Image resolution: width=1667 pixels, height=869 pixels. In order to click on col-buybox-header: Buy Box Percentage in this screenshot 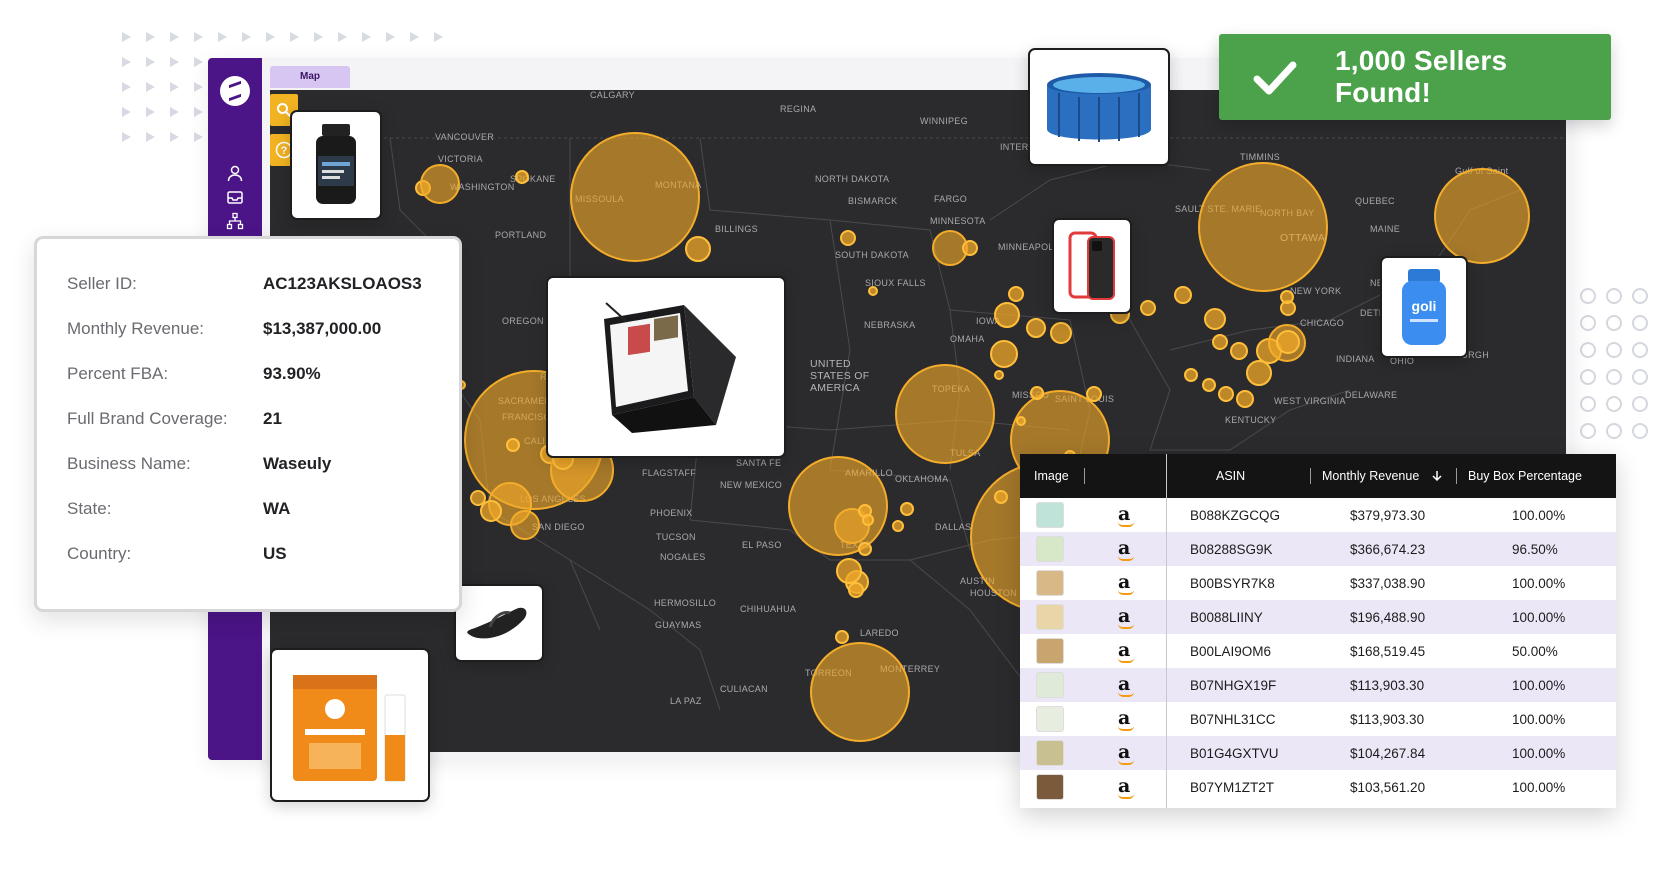, I will do `click(1525, 476)`.